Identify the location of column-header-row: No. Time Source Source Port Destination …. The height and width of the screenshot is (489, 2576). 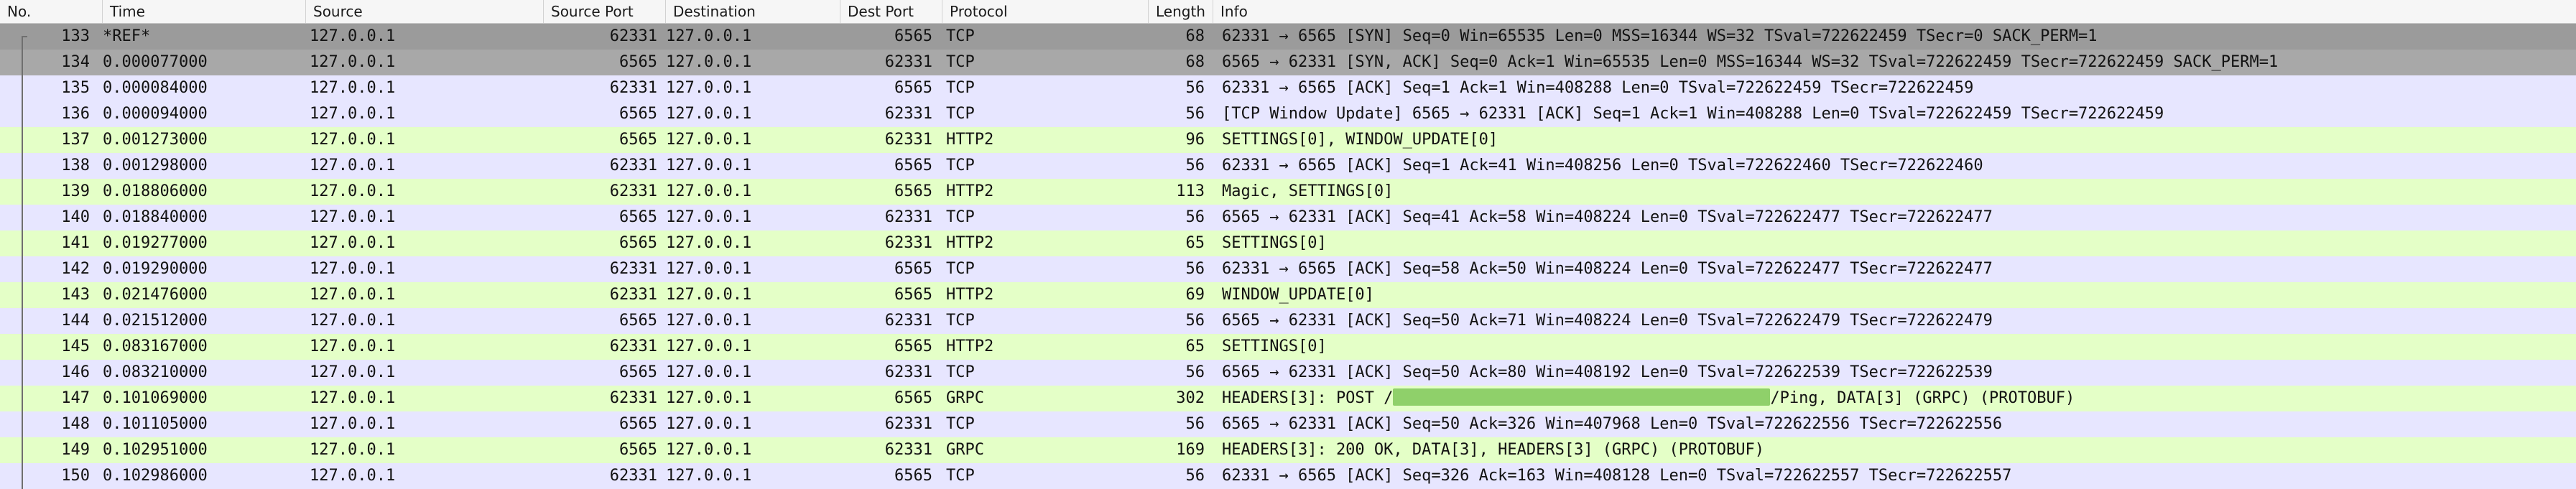
(1288, 12).